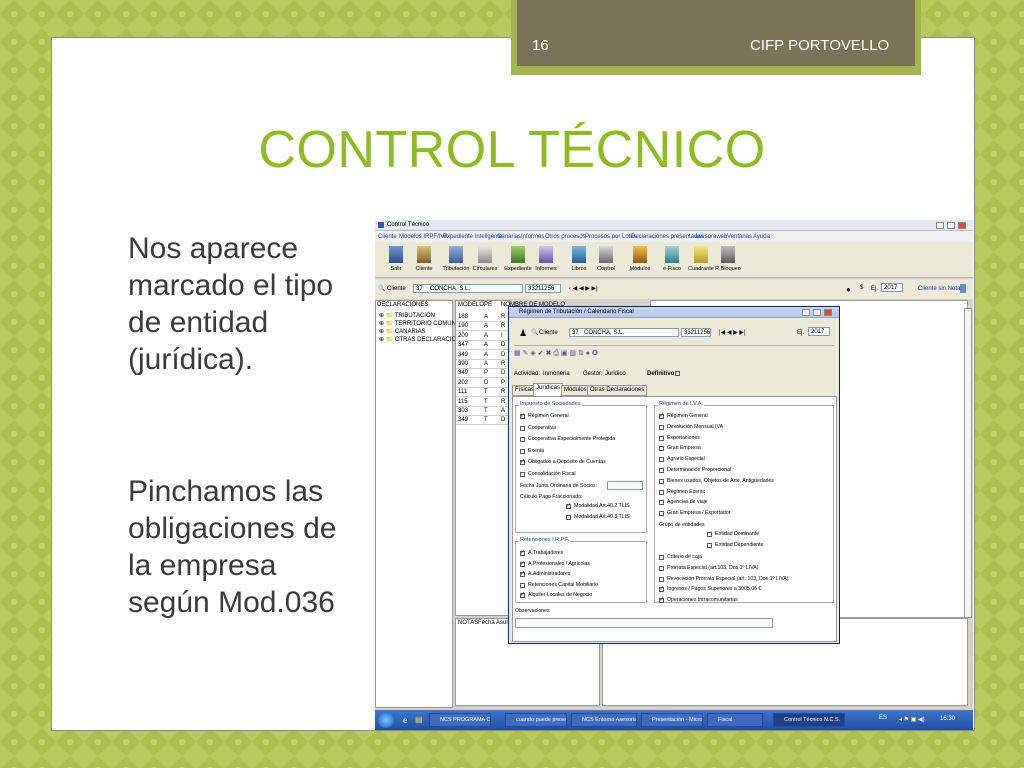  I want to click on menu-item-otros: Otros procesos, so click(565, 237).